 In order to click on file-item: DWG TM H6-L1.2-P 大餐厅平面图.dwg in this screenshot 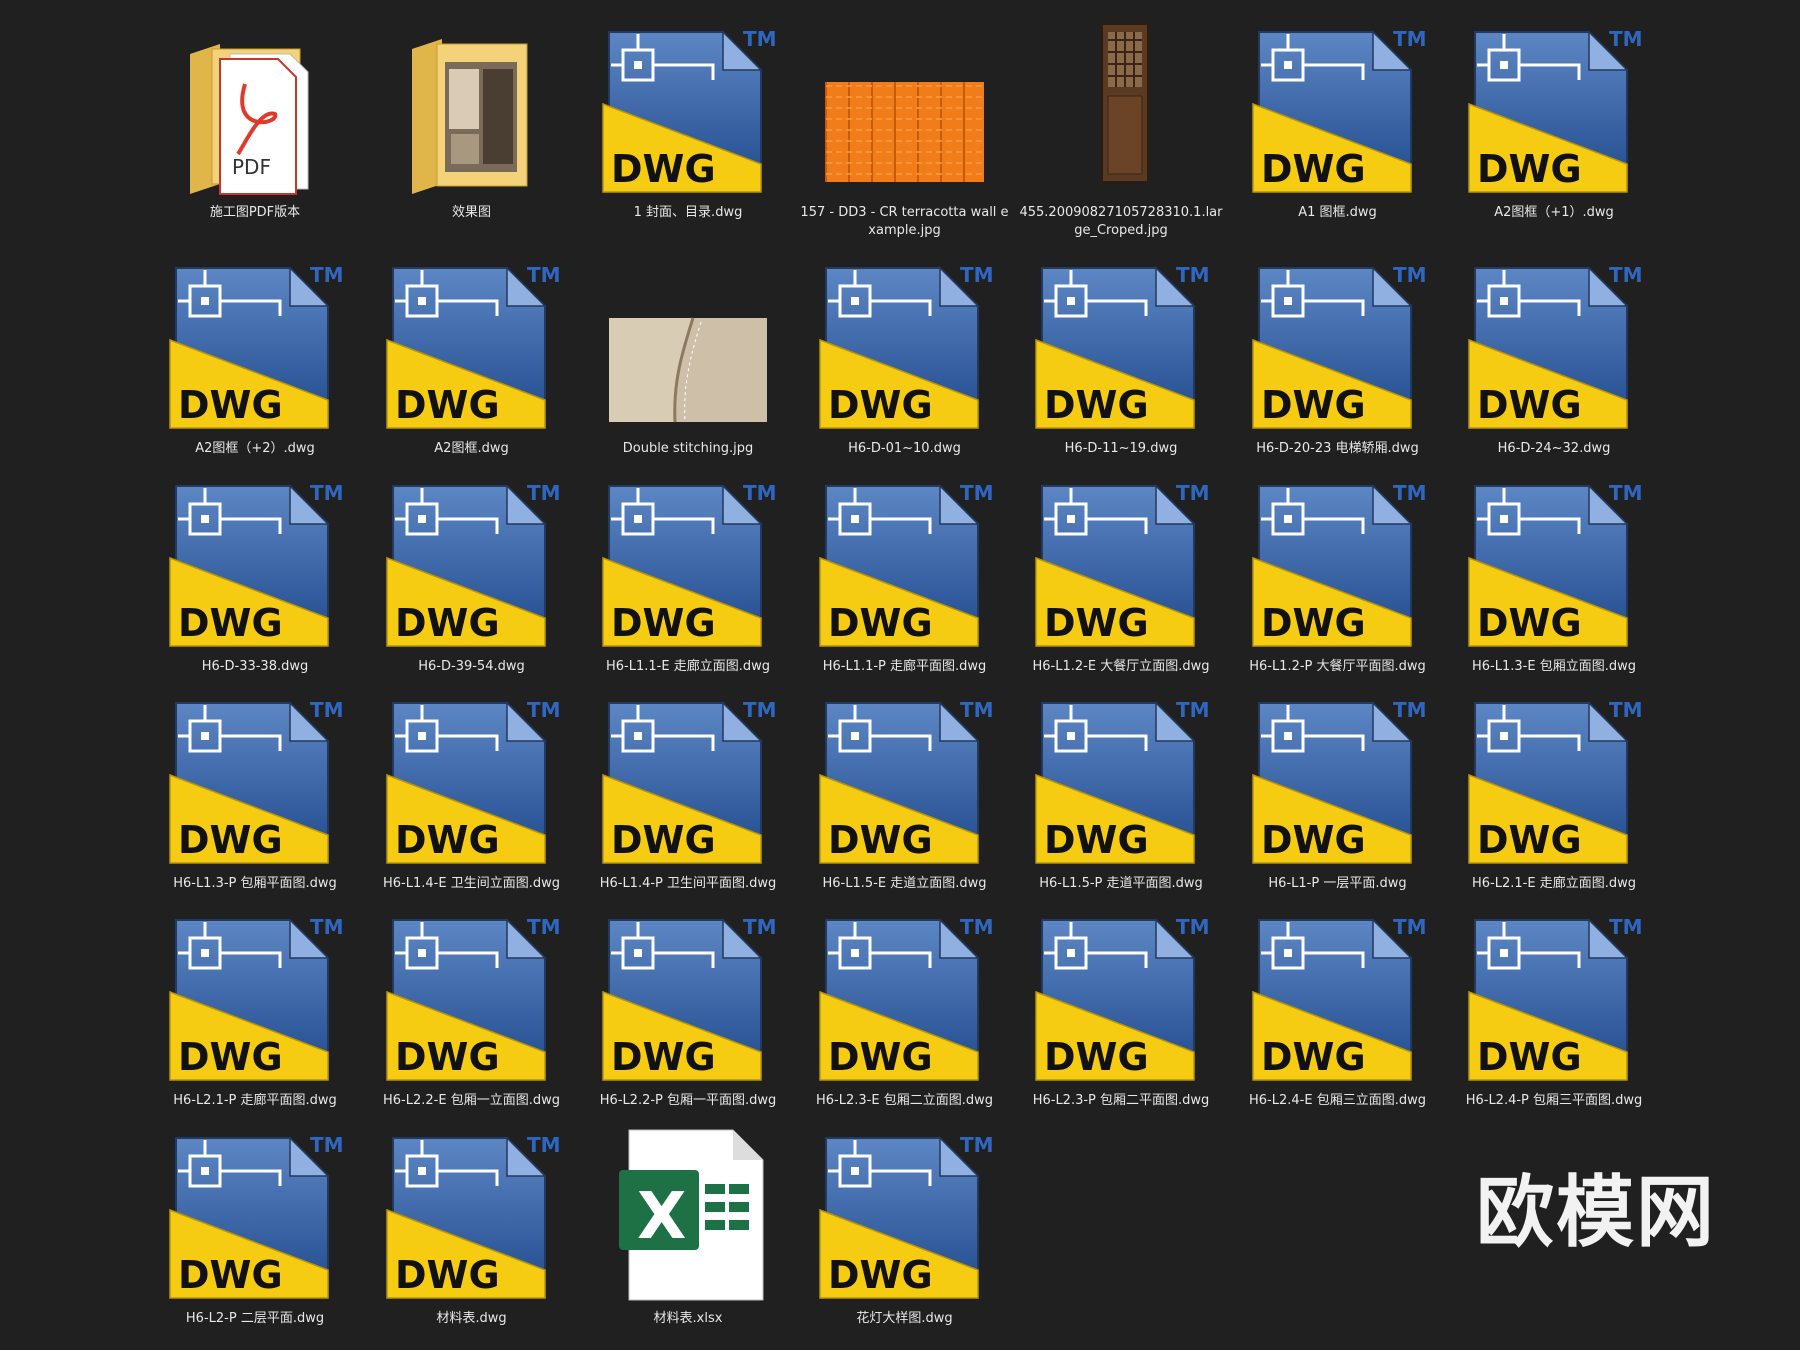, I will do `click(1338, 583)`.